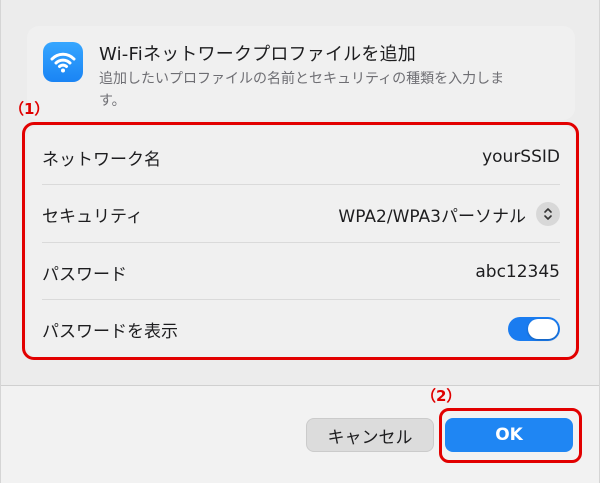  What do you see at coordinates (302, 90) in the screenshot?
I see `dialog-description: 追加したいプロファイルの名前とセキュリティの種類を入力します。` at bounding box center [302, 90].